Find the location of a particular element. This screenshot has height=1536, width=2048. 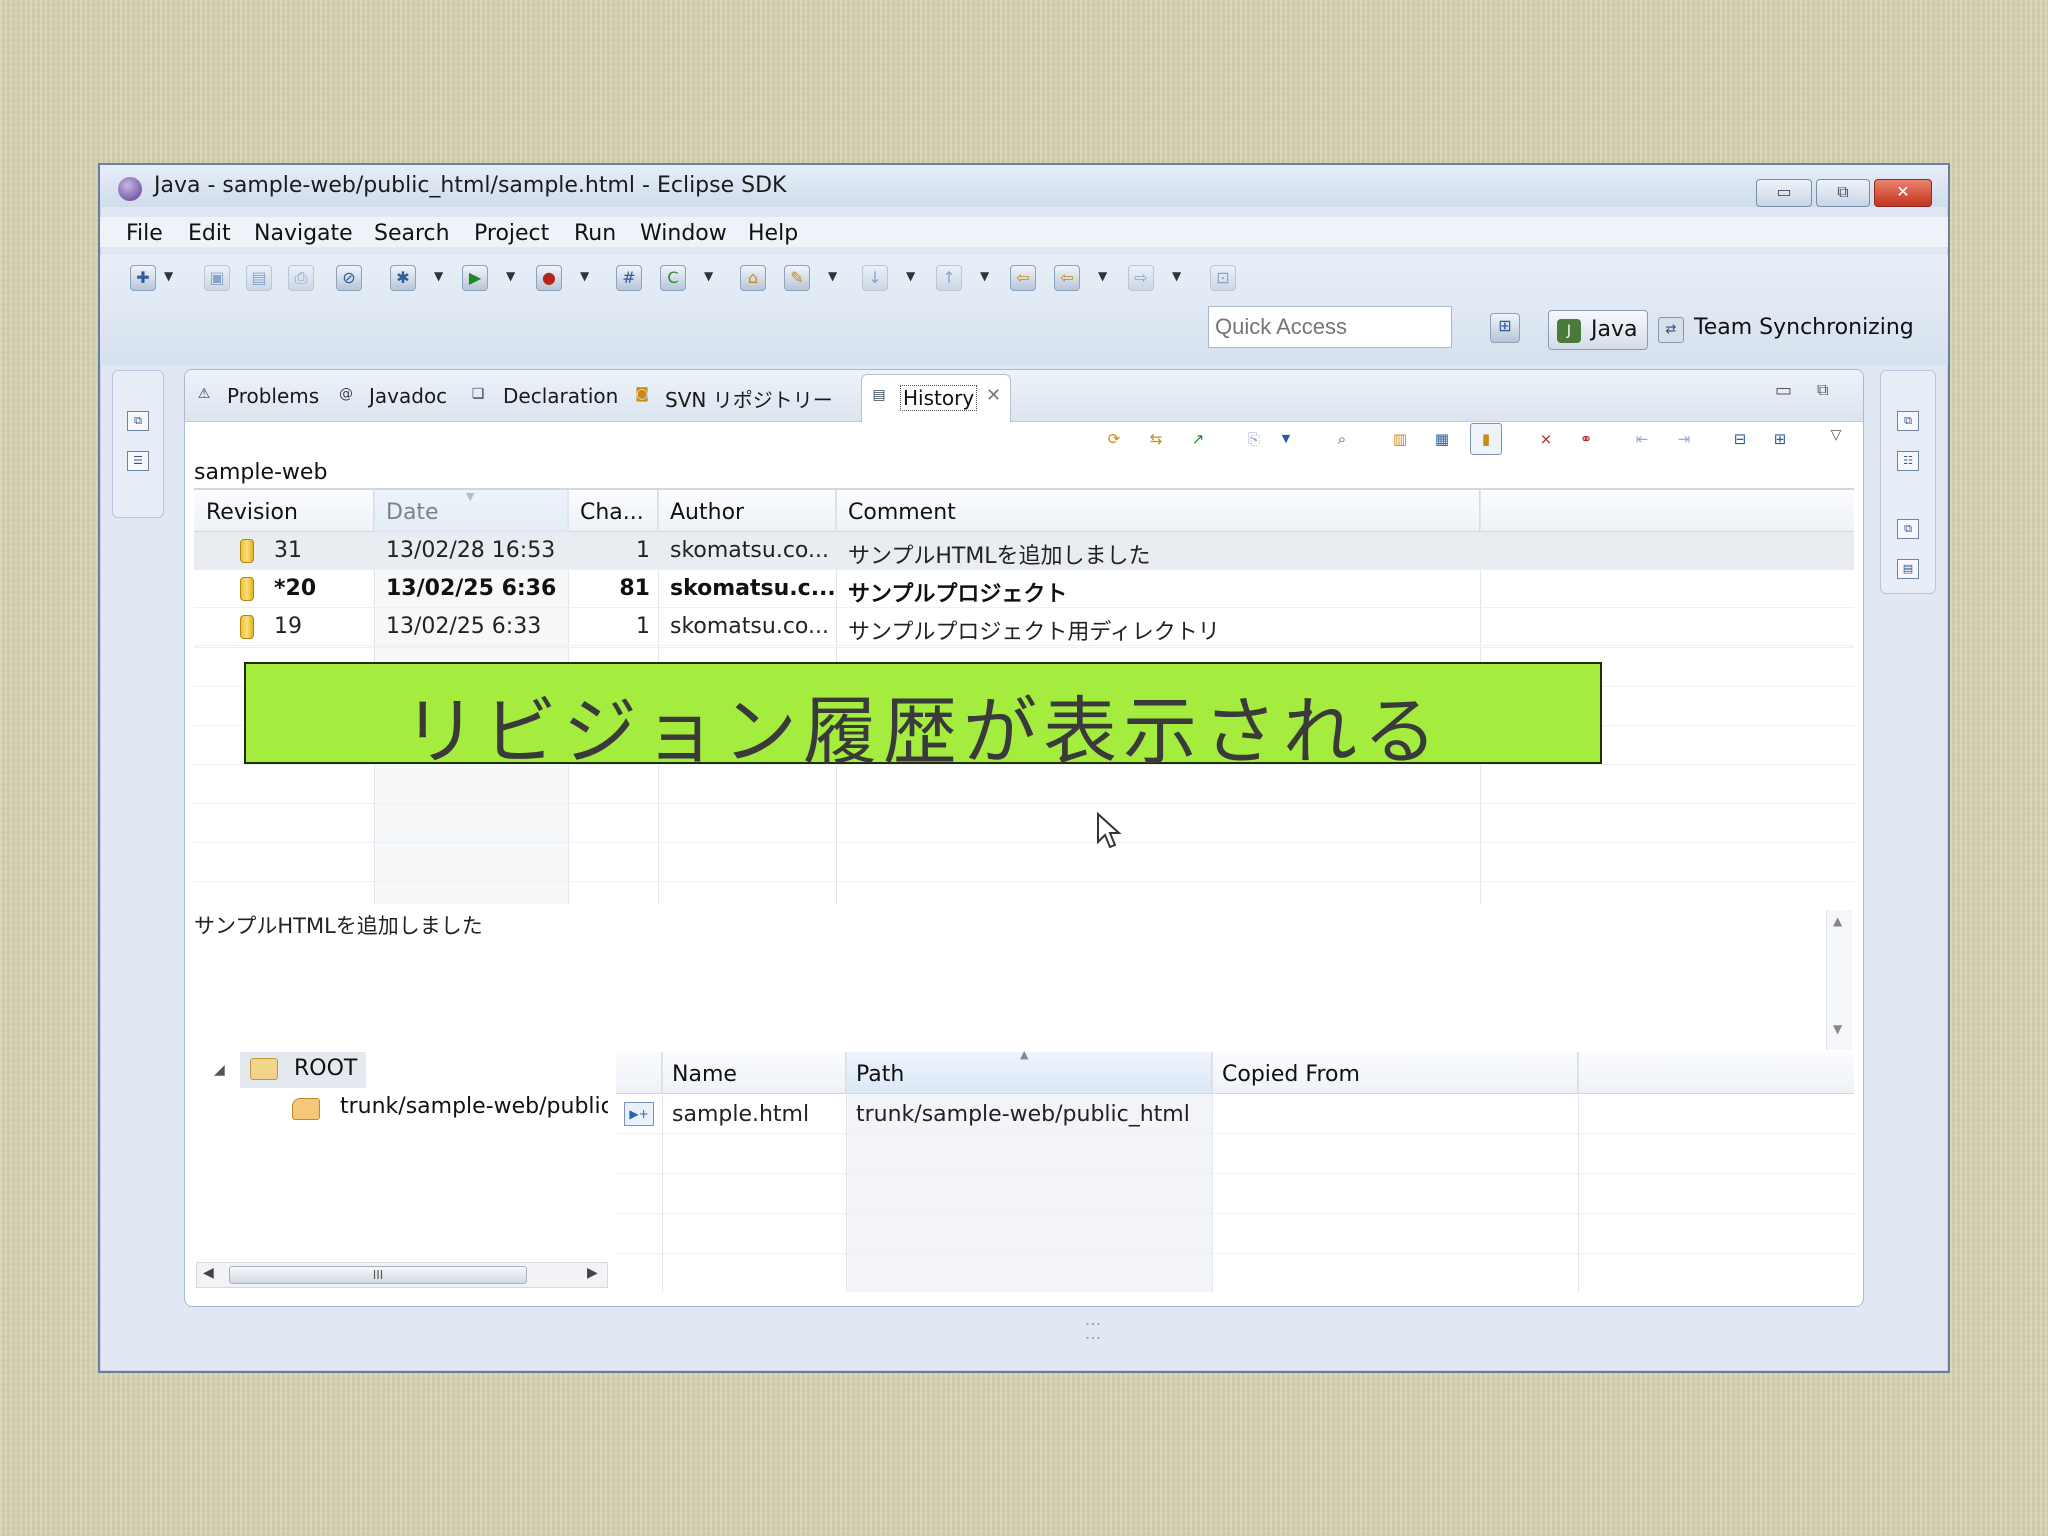

quick-access-input is located at coordinates (1330, 327).